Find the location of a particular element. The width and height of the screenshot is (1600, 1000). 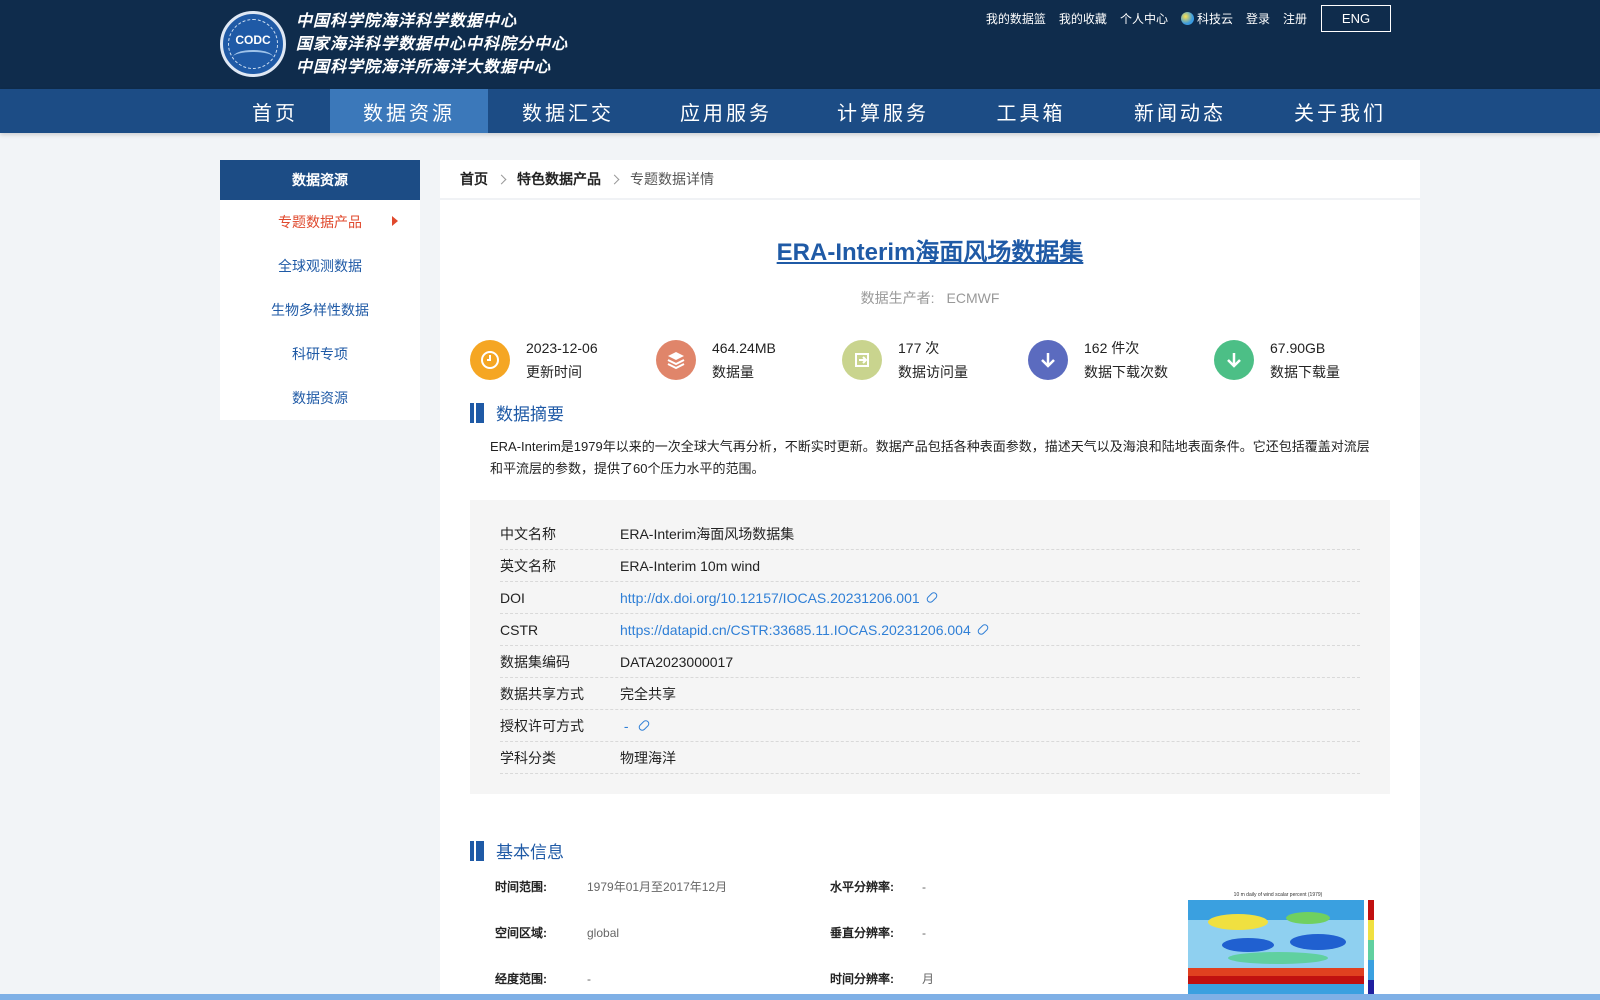

stat-label: 数据下载量 is located at coordinates (1305, 372).